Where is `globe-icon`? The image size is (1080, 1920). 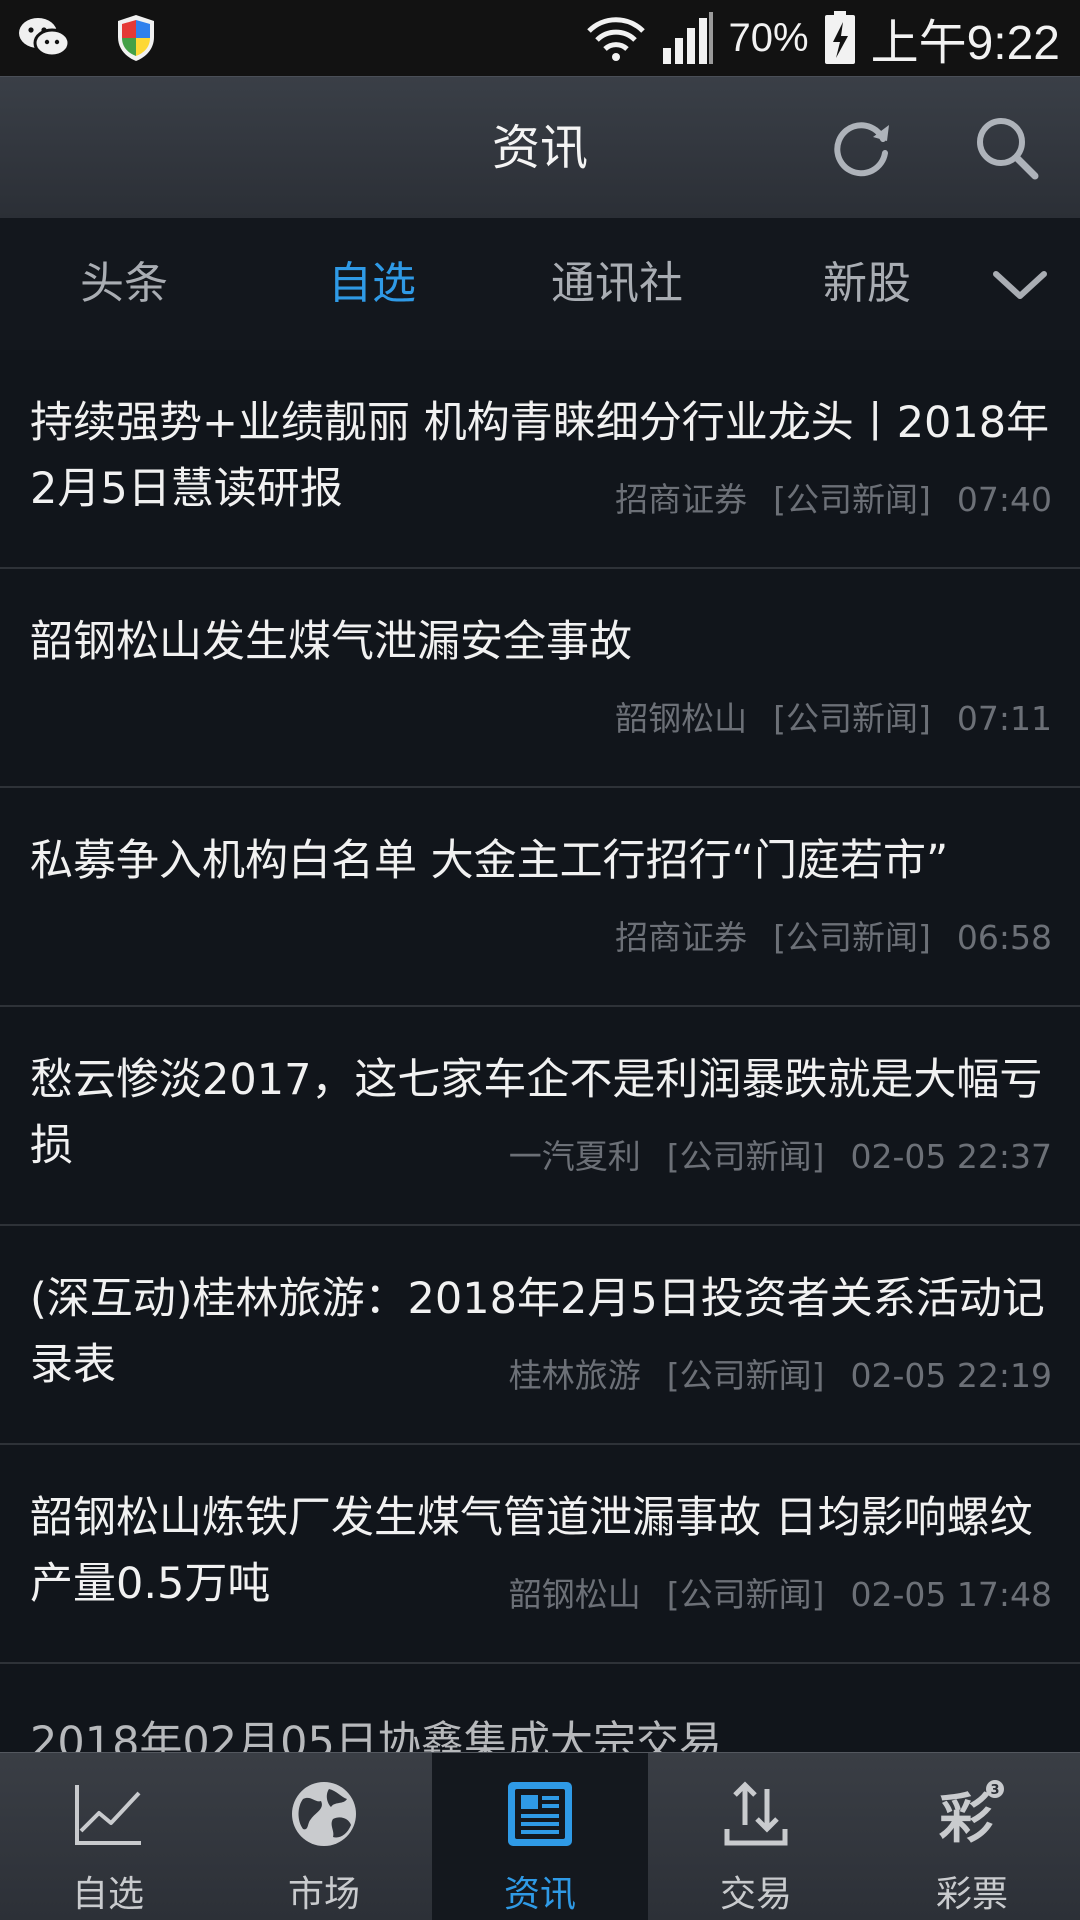
globe-icon is located at coordinates (324, 1814).